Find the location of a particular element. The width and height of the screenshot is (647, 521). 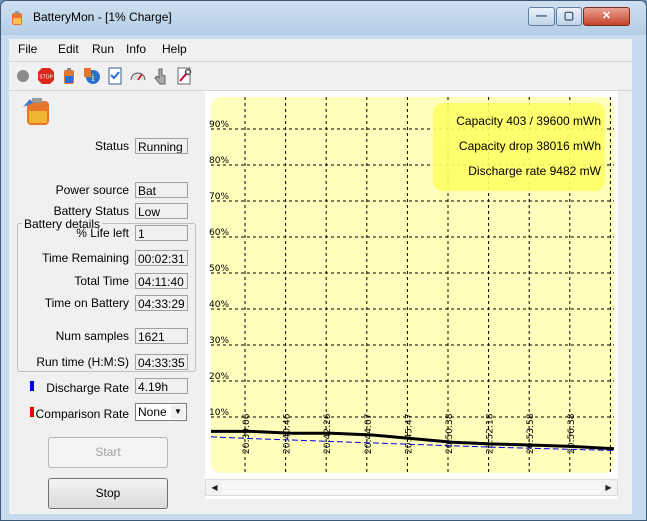

power-source-label: Power source is located at coordinates (92, 190).